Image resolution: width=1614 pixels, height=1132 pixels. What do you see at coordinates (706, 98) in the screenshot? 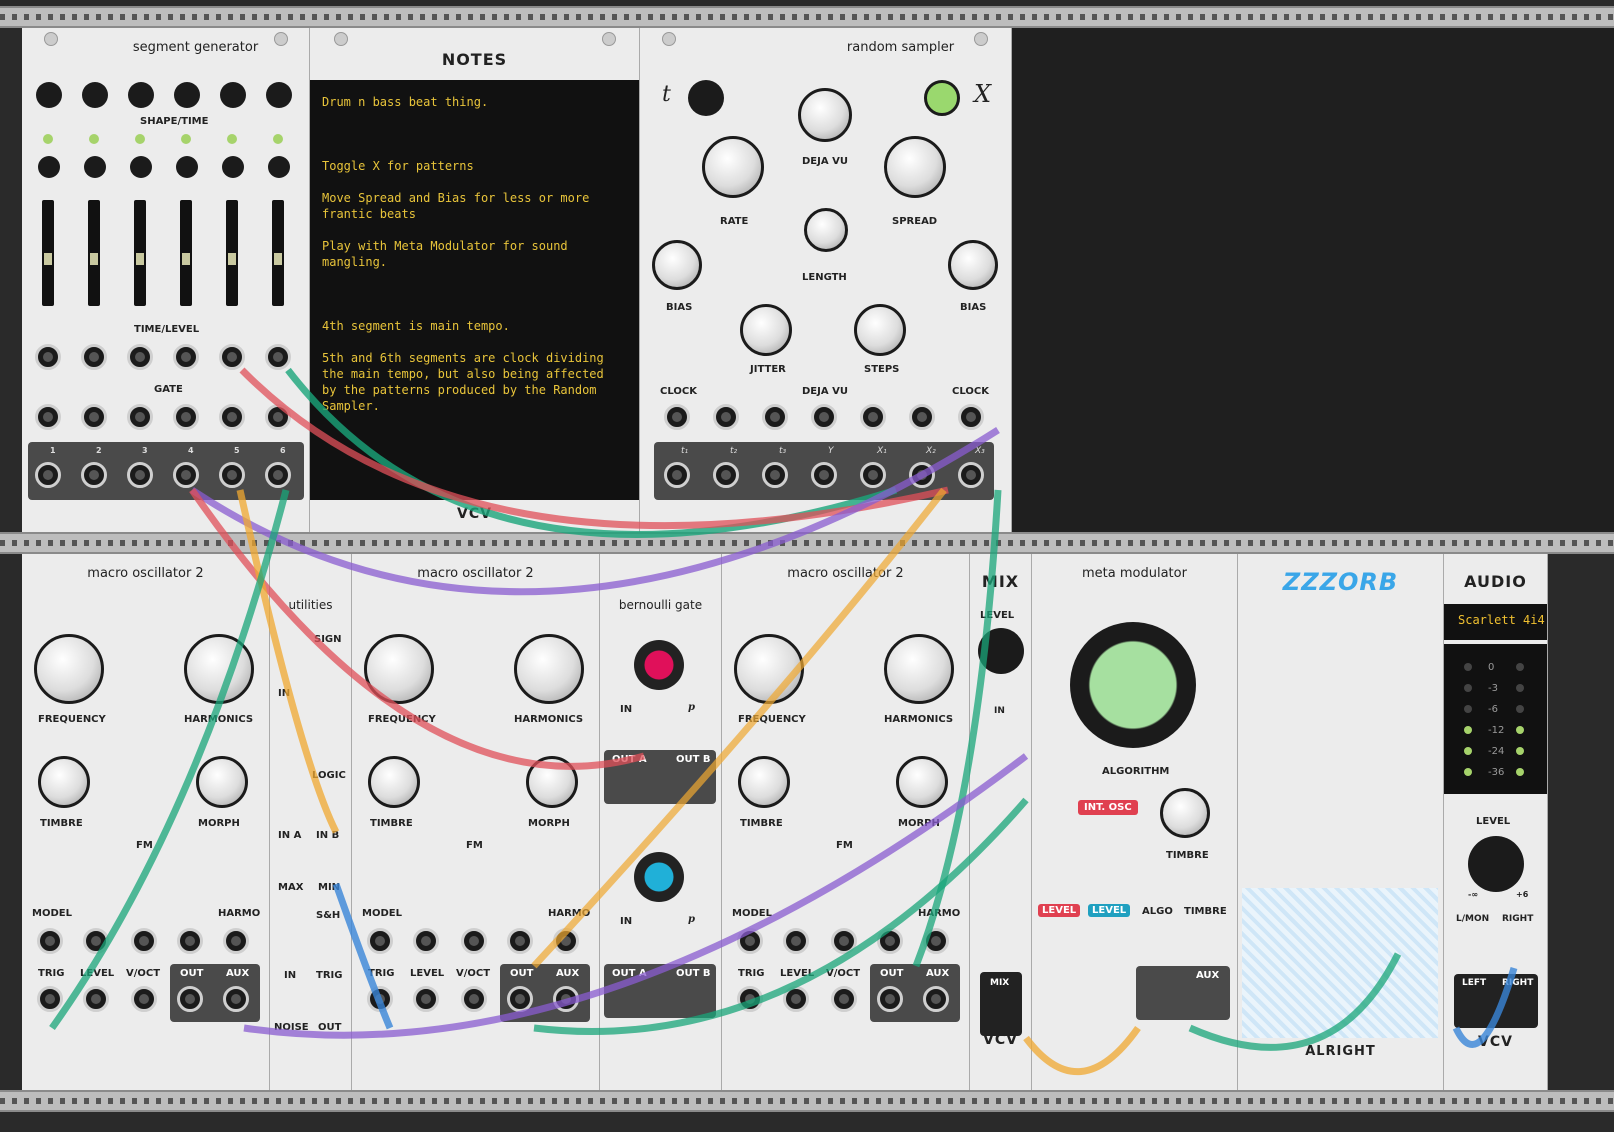
I see `t-button` at bounding box center [706, 98].